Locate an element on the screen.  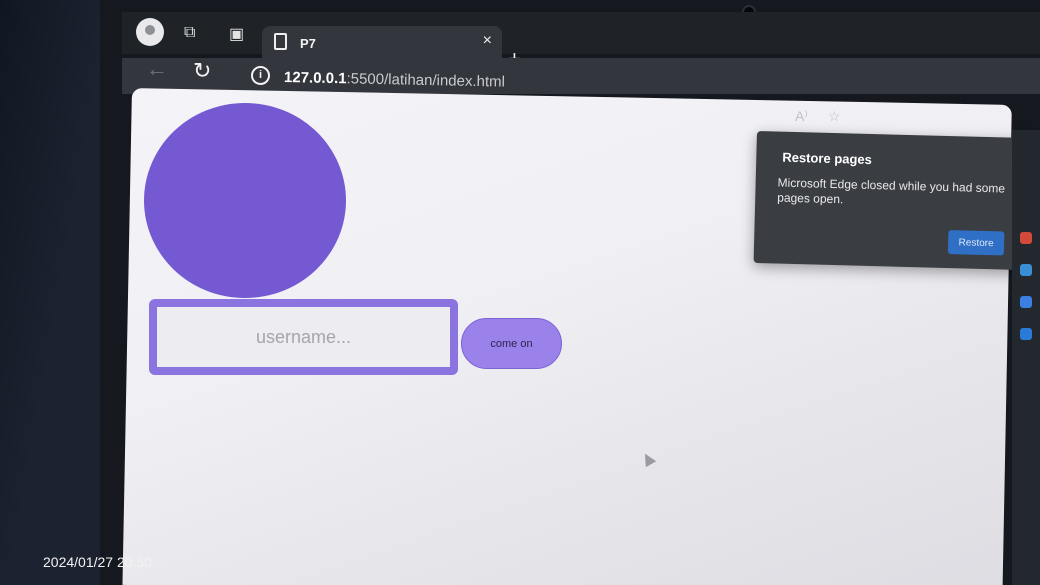
tab-bar is located at coordinates (581, 33).